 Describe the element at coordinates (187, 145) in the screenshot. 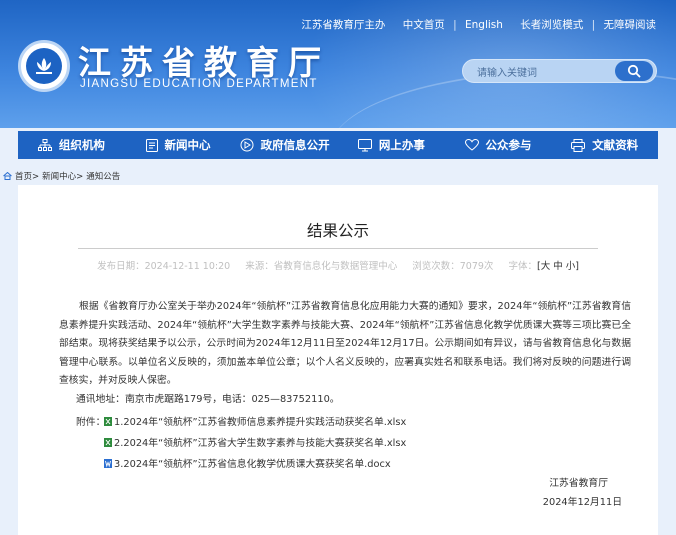

I see `nav-label: 新闻中心` at that location.